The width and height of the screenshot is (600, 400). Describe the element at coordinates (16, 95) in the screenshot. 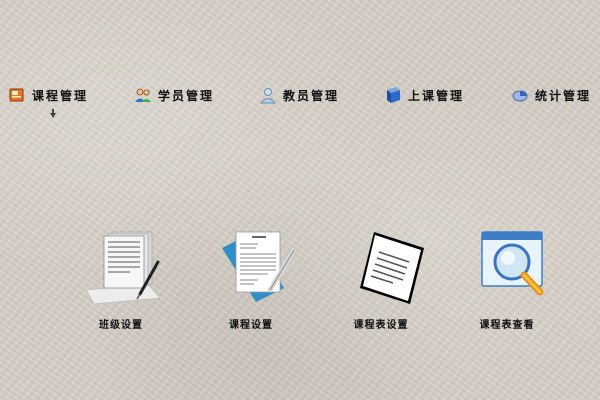

I see `course-book-icon` at that location.